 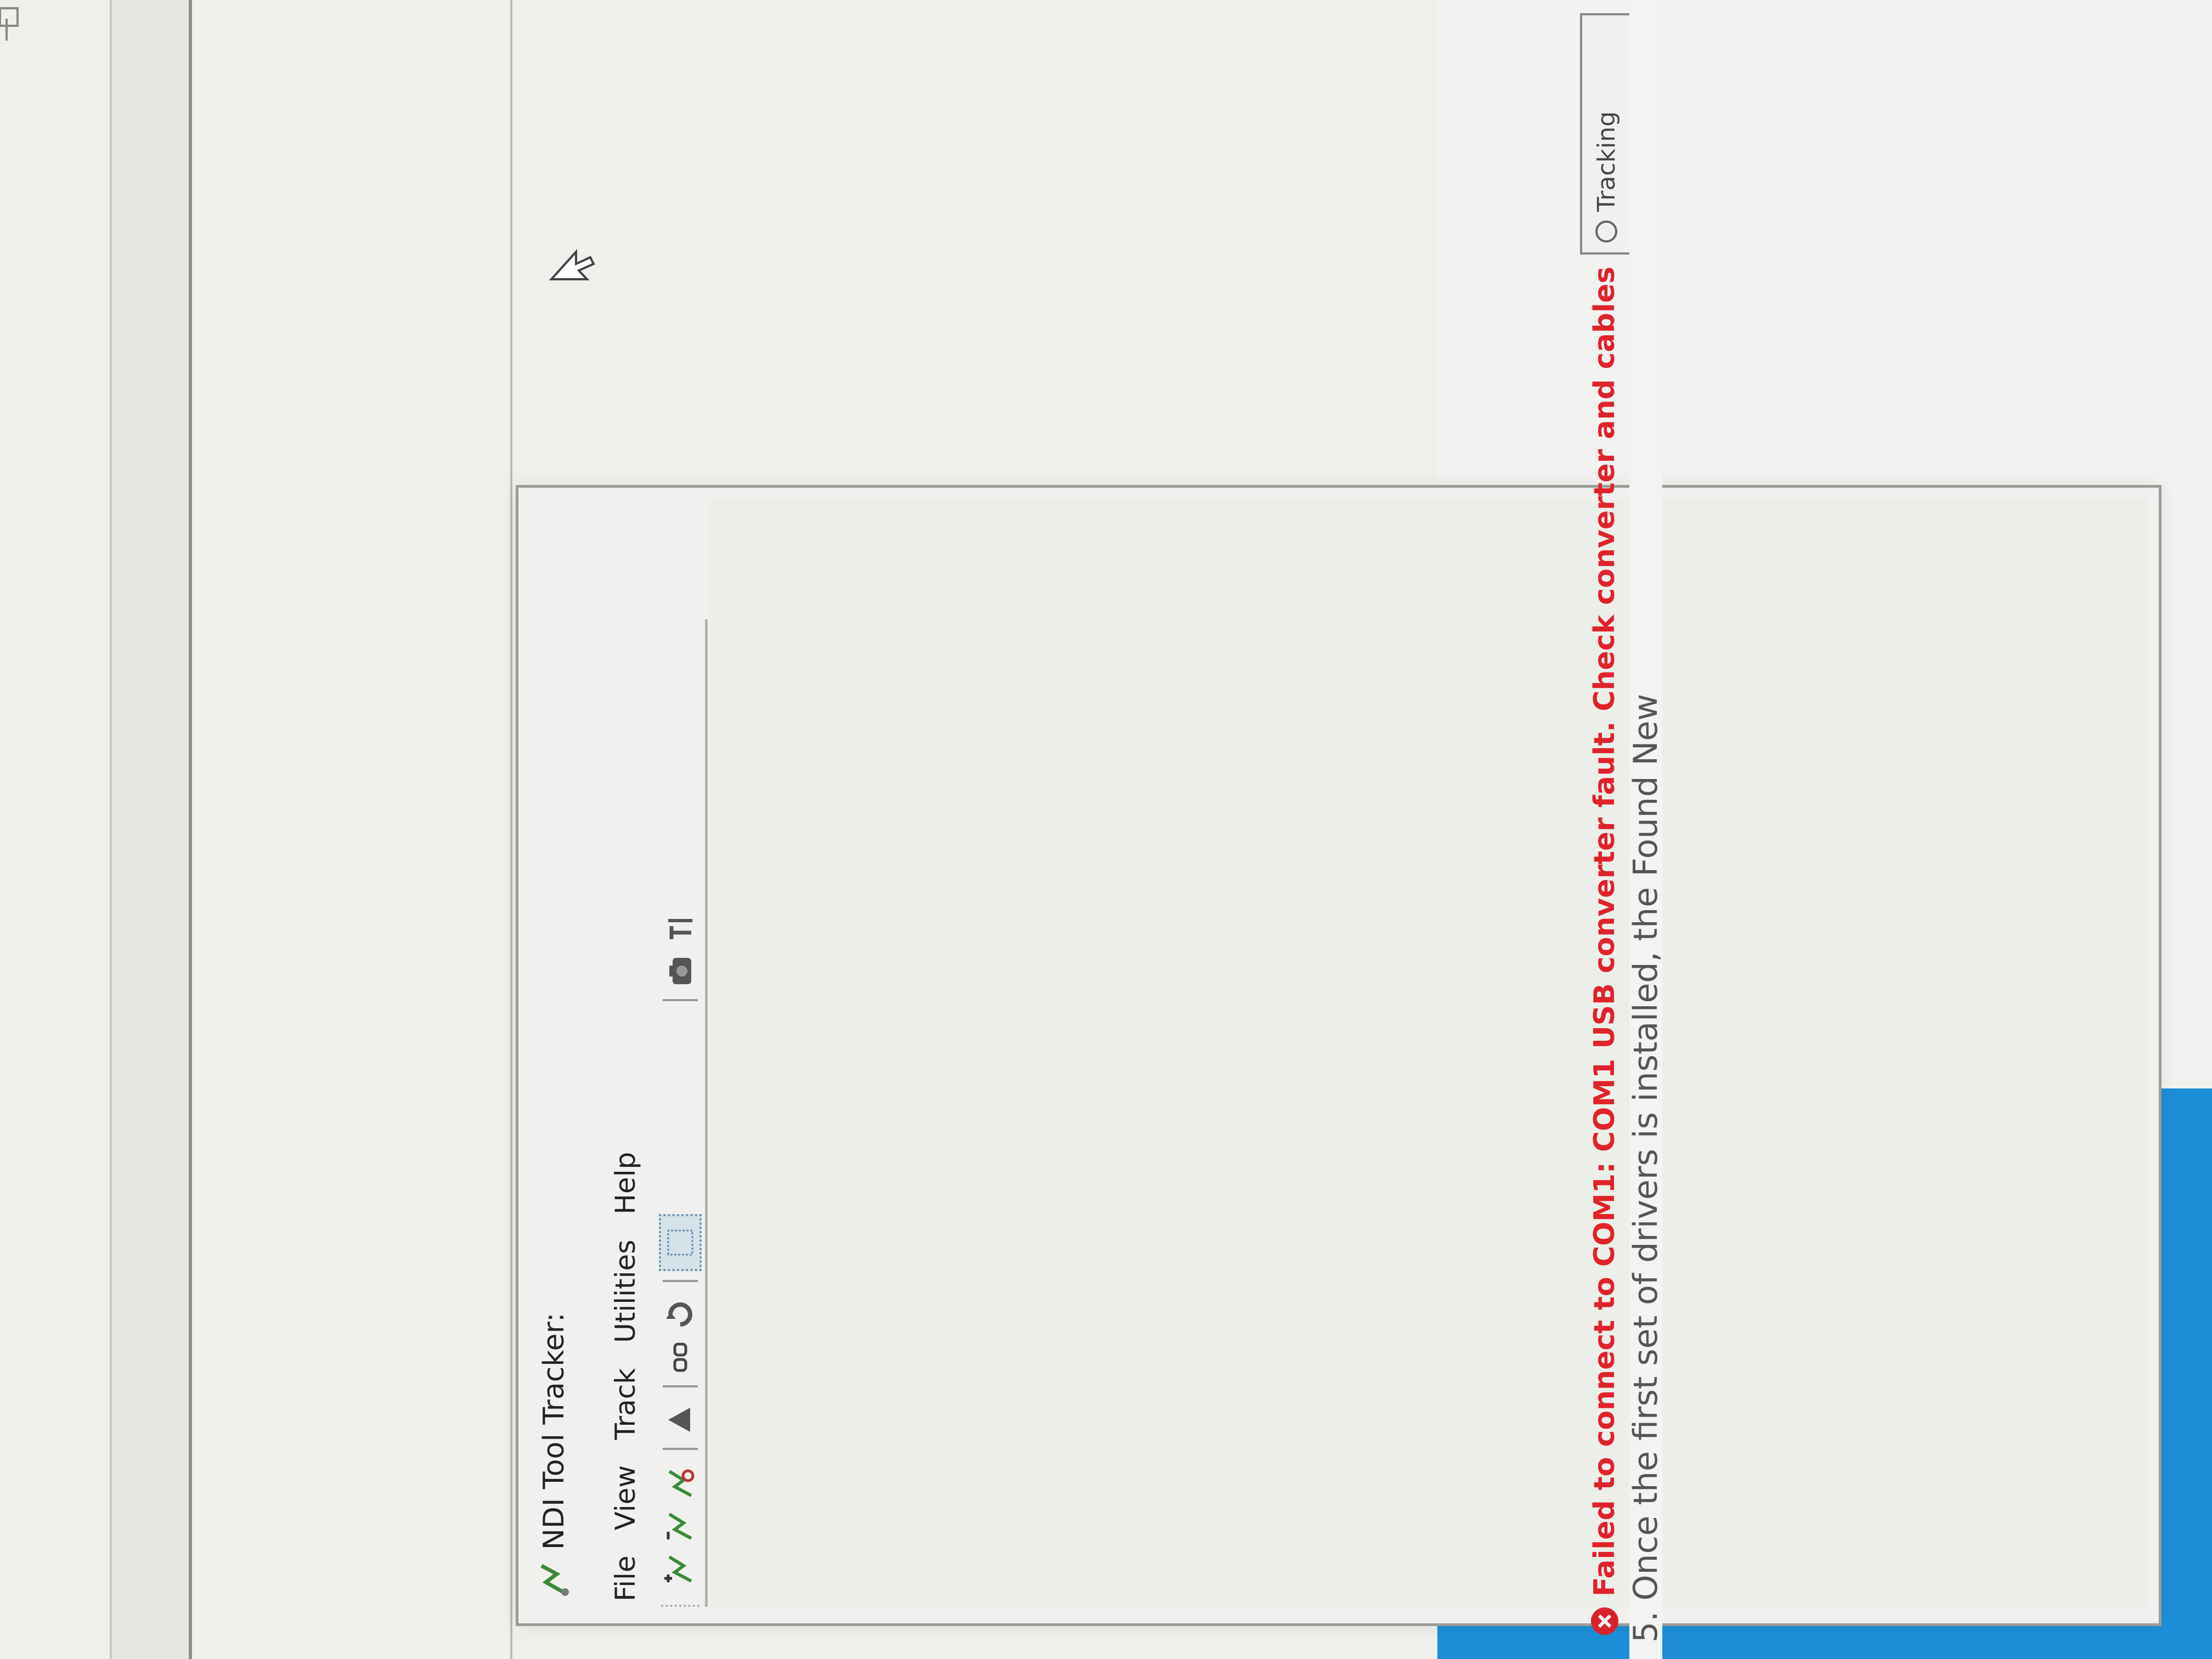 What do you see at coordinates (511, 830) in the screenshot?
I see `background-window-divider` at bounding box center [511, 830].